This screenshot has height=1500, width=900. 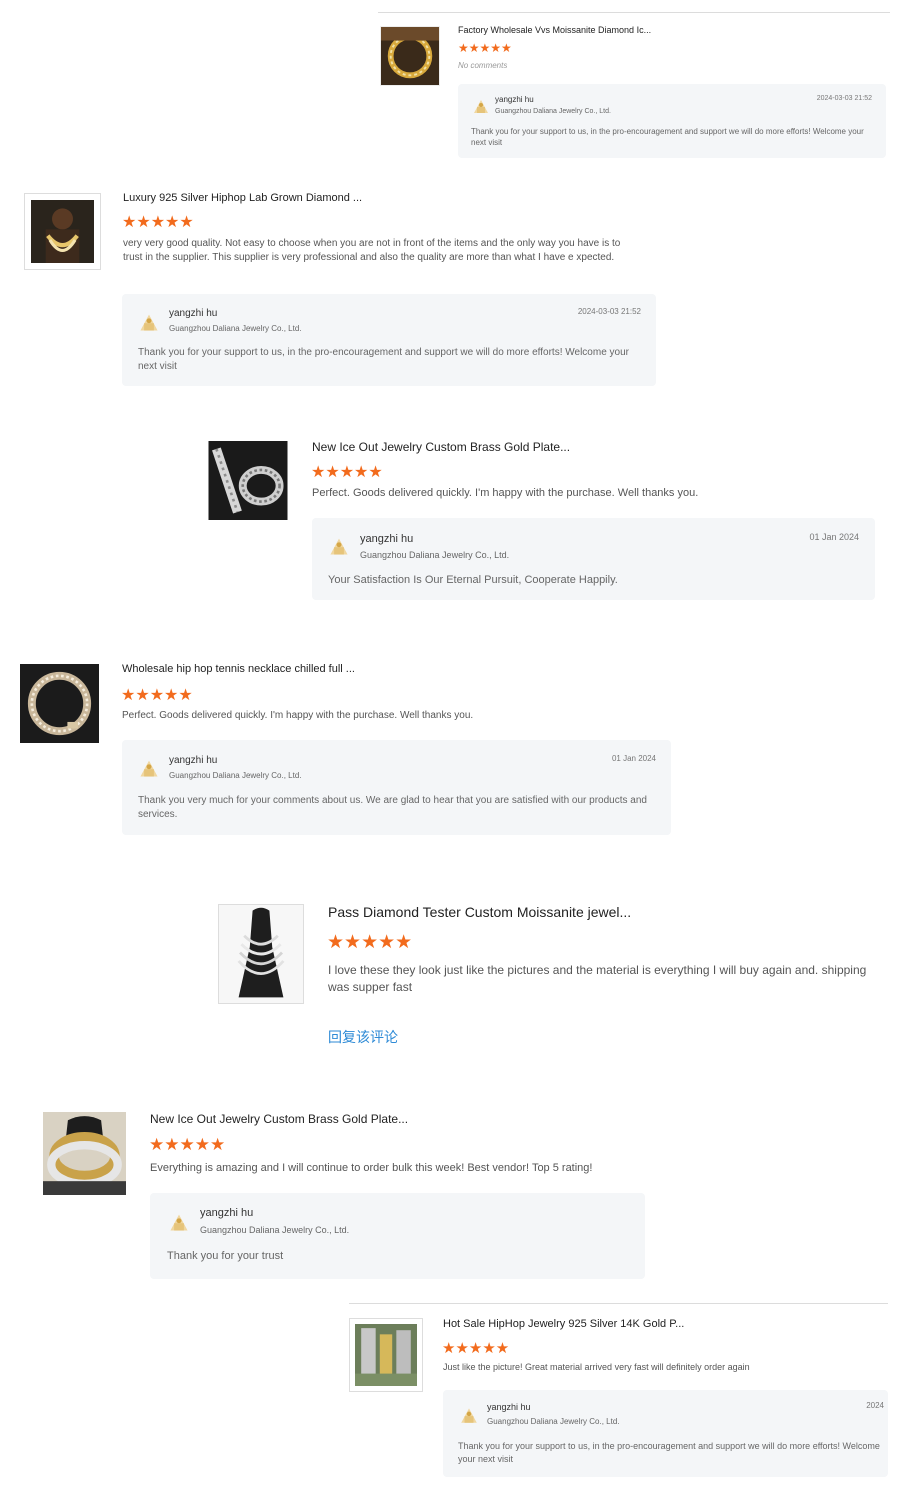 I want to click on no-comments-text: No comments, so click(x=483, y=65).